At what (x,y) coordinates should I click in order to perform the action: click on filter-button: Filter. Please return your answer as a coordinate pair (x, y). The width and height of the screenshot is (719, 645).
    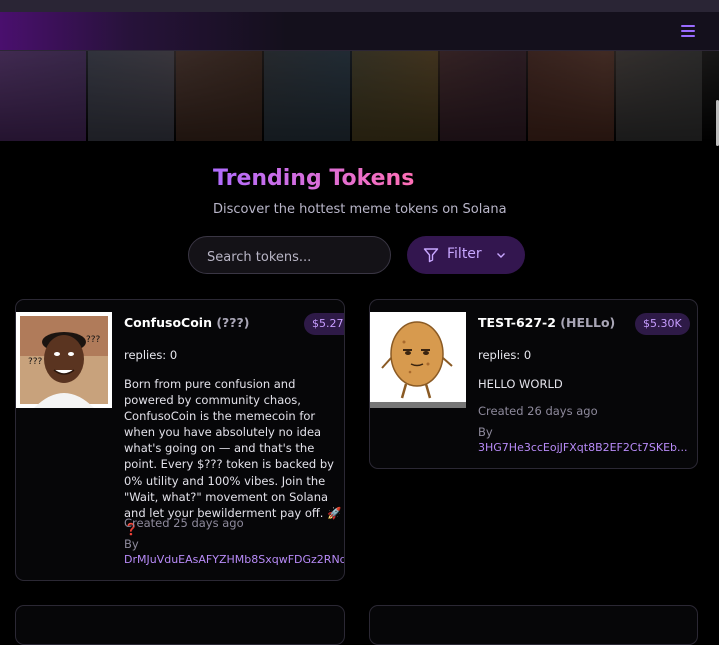
    Looking at the image, I should click on (466, 255).